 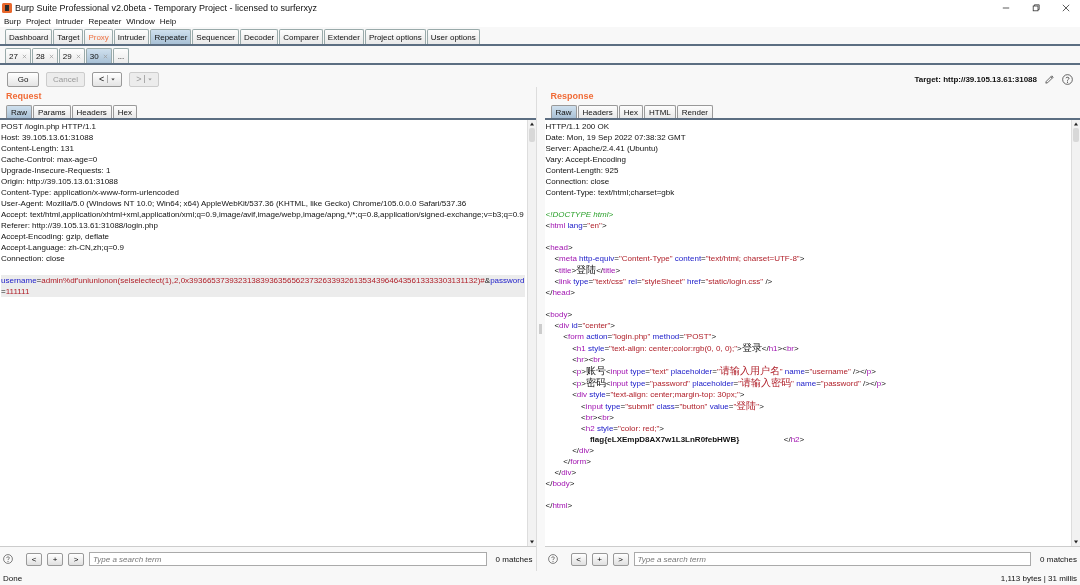 What do you see at coordinates (48, 137) in the screenshot?
I see `code-line: Host: 39.105.13.61:31088` at bounding box center [48, 137].